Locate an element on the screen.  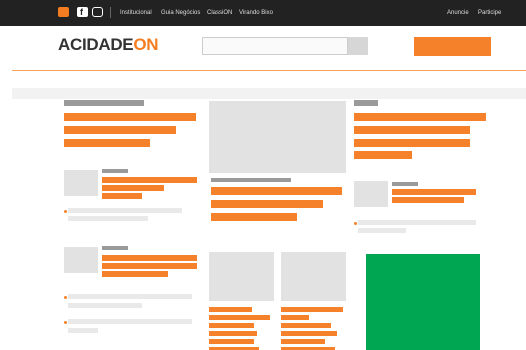
loading-strip is located at coordinates (269, 93).